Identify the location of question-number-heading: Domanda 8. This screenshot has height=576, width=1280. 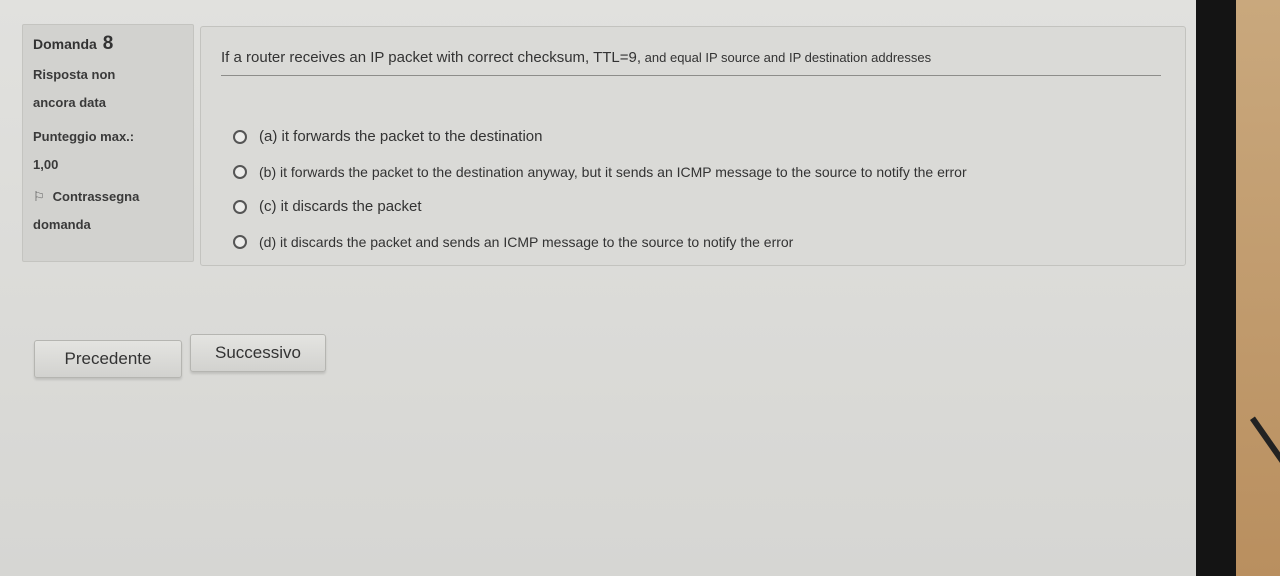
(108, 44).